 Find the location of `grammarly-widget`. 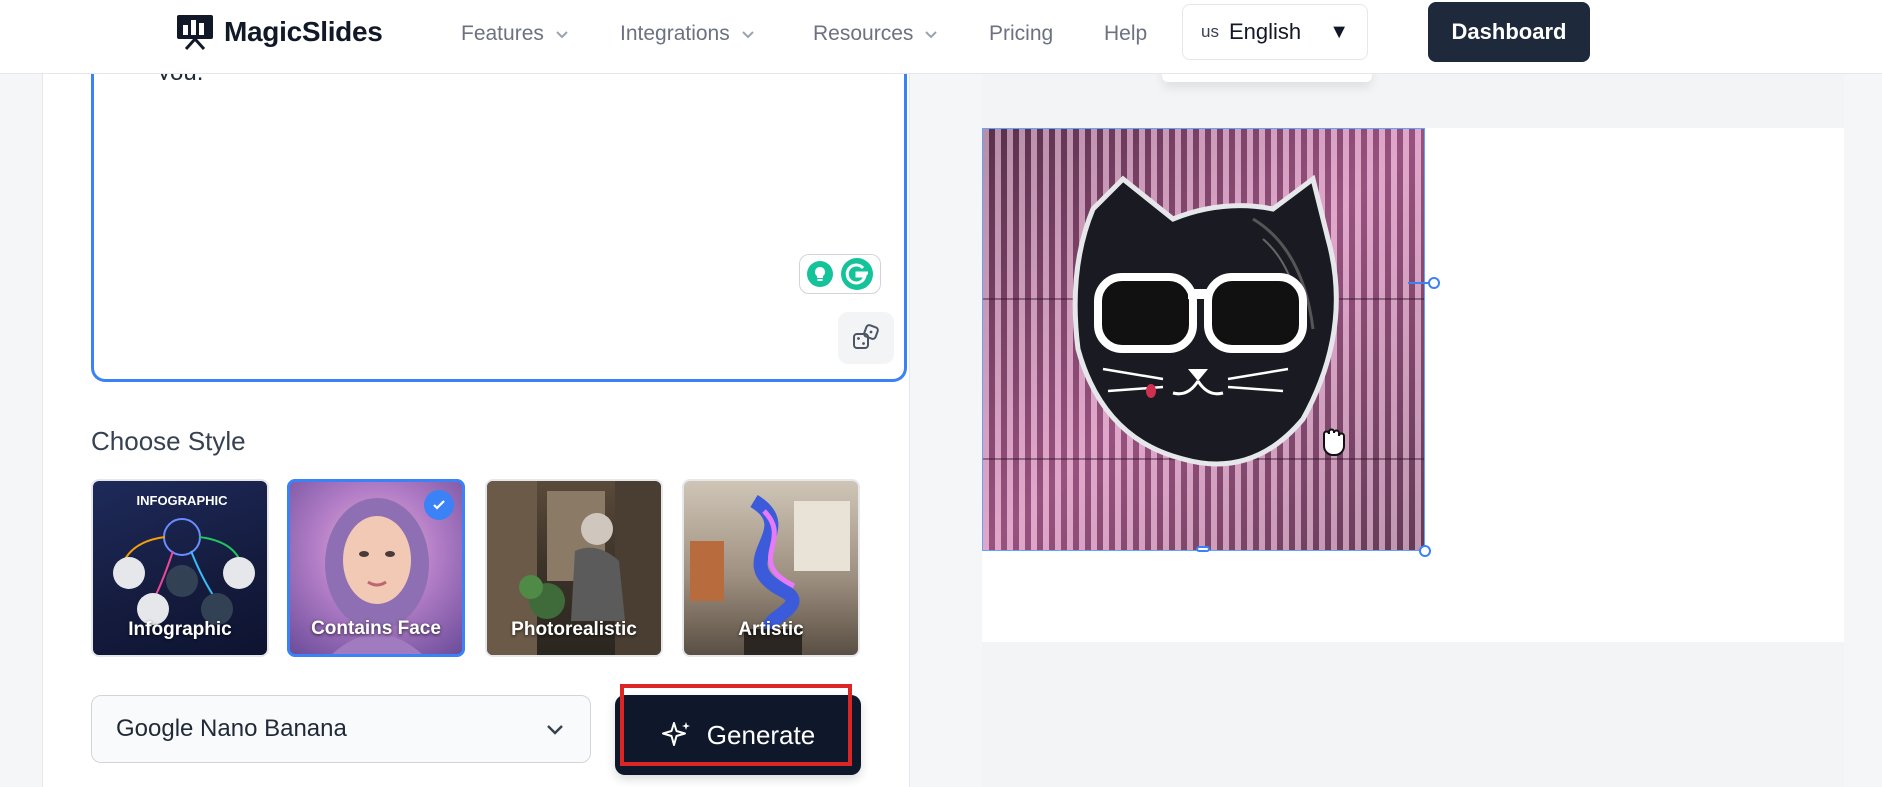

grammarly-widget is located at coordinates (840, 274).